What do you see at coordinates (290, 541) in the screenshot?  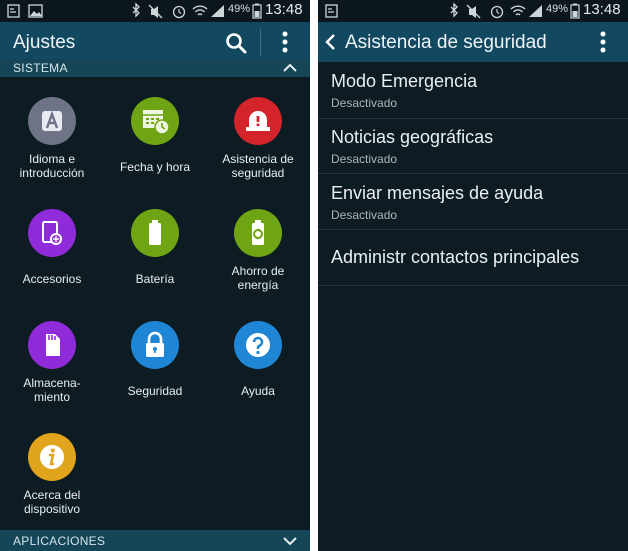 I see `chevron-down-icon` at bounding box center [290, 541].